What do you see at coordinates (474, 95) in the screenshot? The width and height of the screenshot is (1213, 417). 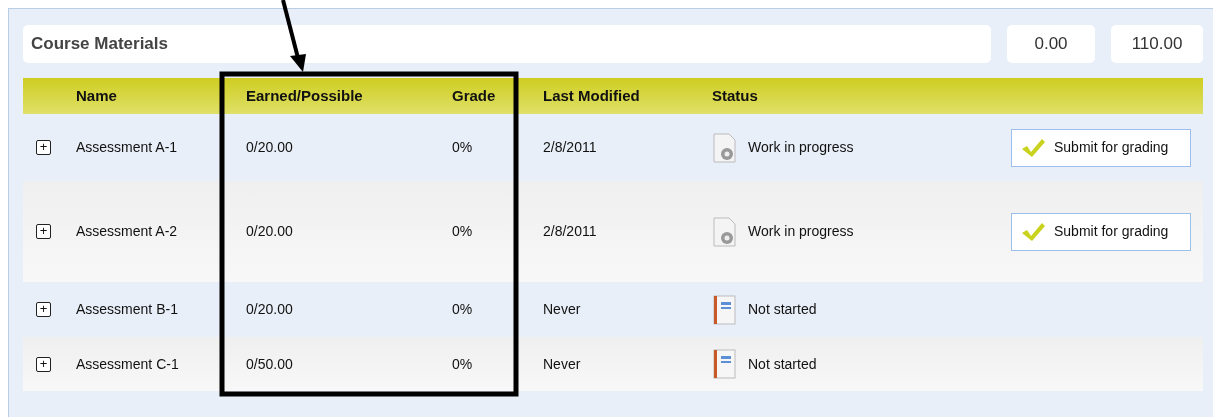 I see `column-header: Grade` at bounding box center [474, 95].